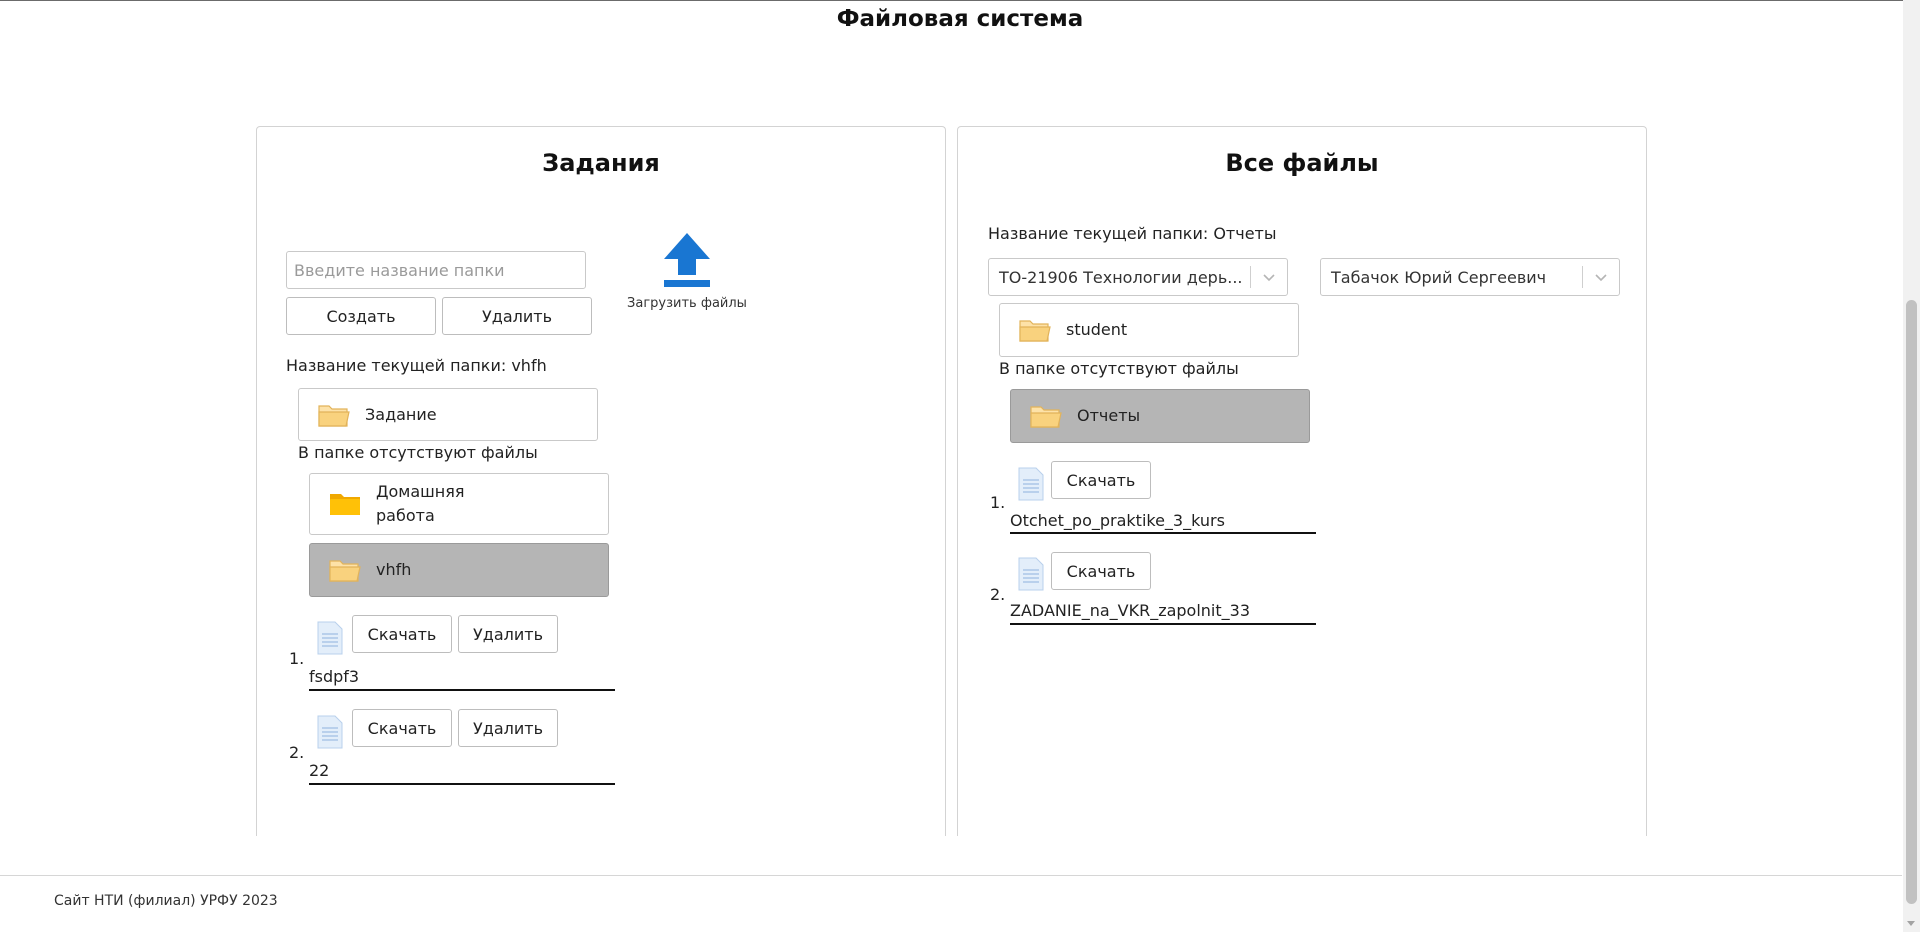 The width and height of the screenshot is (1920, 932). What do you see at coordinates (601, 163) in the screenshot?
I see `tasks-panel-title: Задания` at bounding box center [601, 163].